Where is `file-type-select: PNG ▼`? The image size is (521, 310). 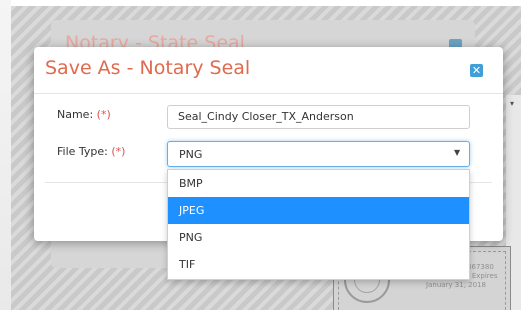 file-type-select: PNG ▼ is located at coordinates (318, 154).